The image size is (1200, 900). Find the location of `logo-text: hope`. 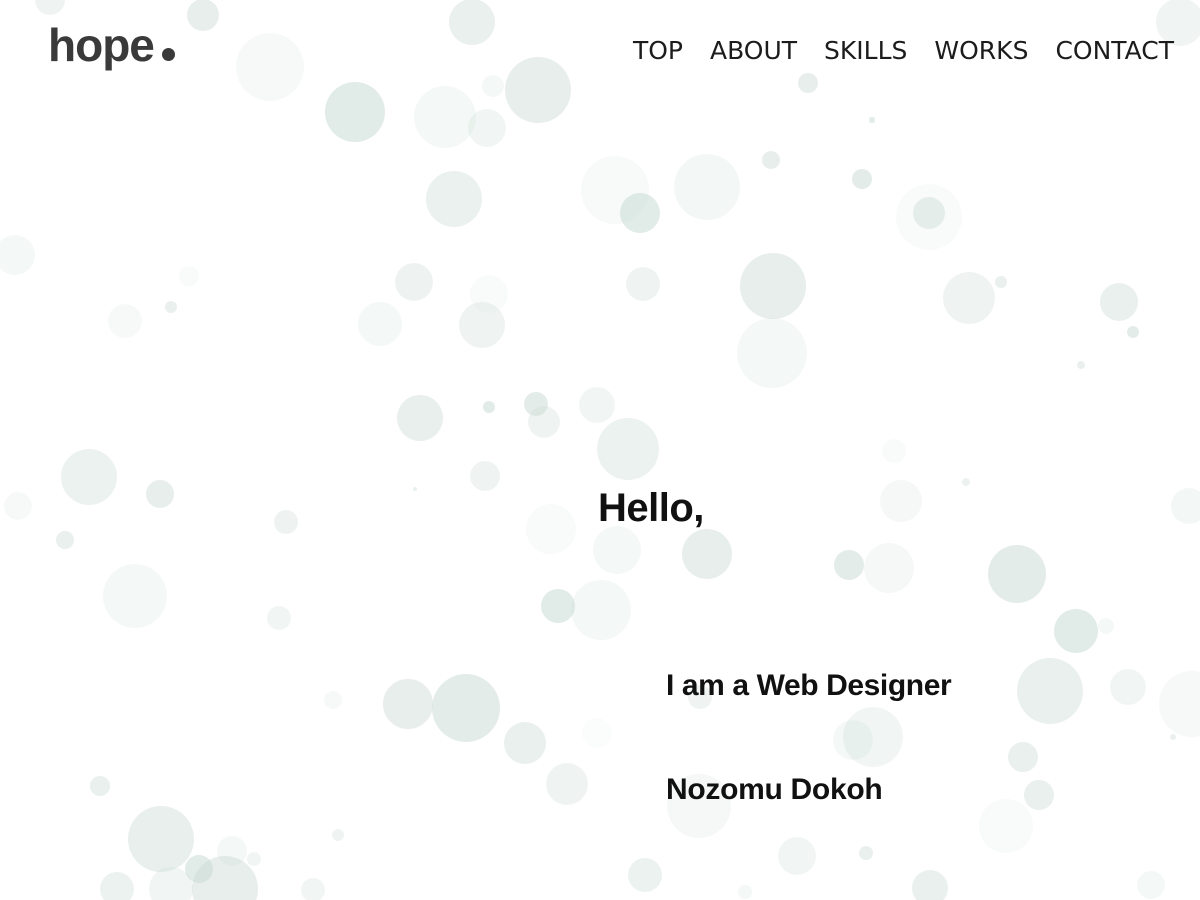

logo-text: hope is located at coordinates (101, 45).